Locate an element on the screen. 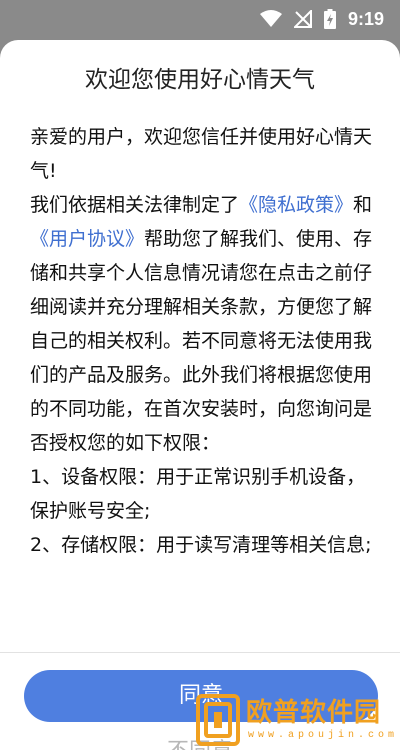  watermark-url: www.apoujin.com is located at coordinates (323, 735).